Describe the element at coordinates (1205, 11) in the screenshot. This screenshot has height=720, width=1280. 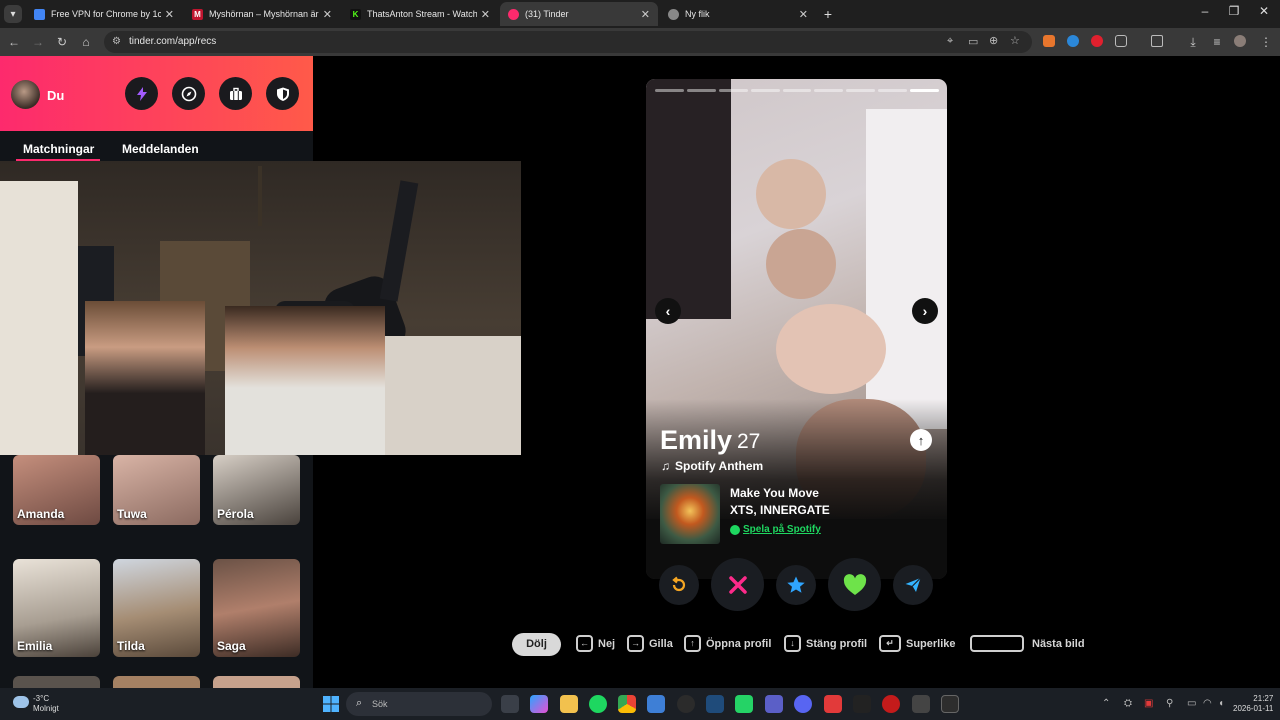
I see `minimize-icon: –` at that location.